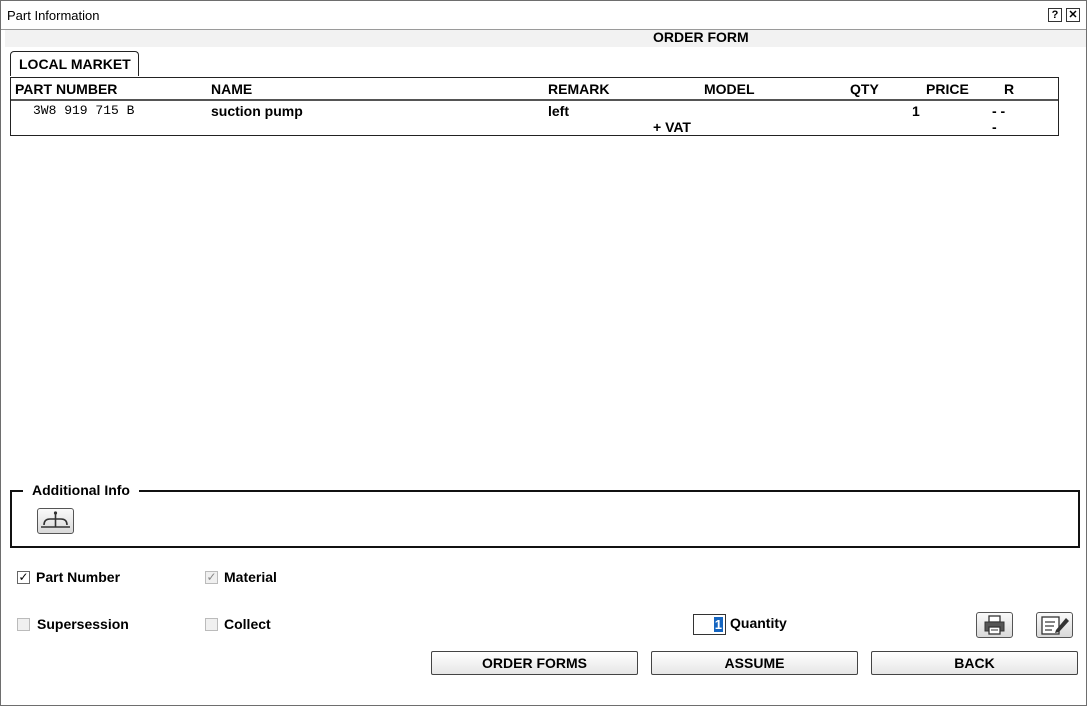 This screenshot has width=1089, height=709. Describe the element at coordinates (1009, 89) in the screenshot. I see `col-r: R` at that location.